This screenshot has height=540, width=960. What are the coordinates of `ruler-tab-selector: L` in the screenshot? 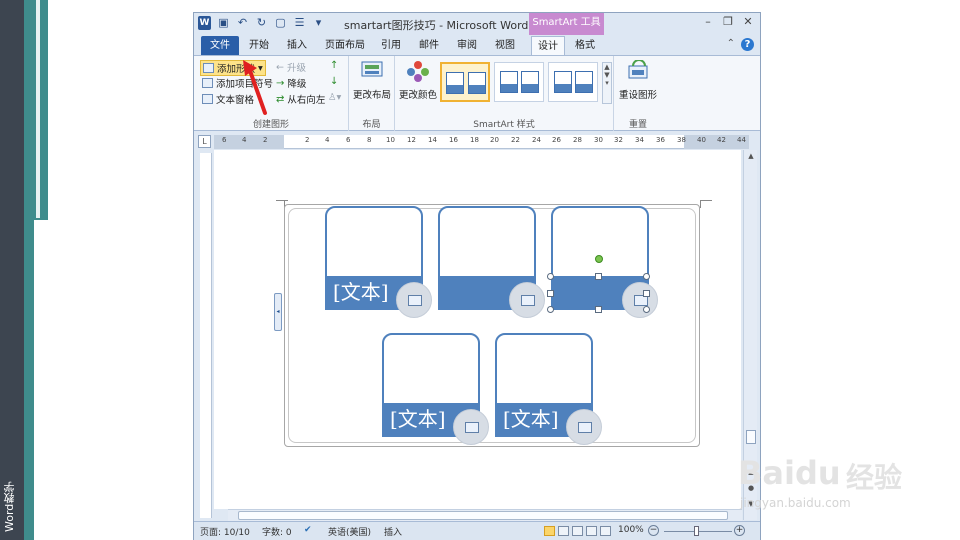 It's located at (204, 141).